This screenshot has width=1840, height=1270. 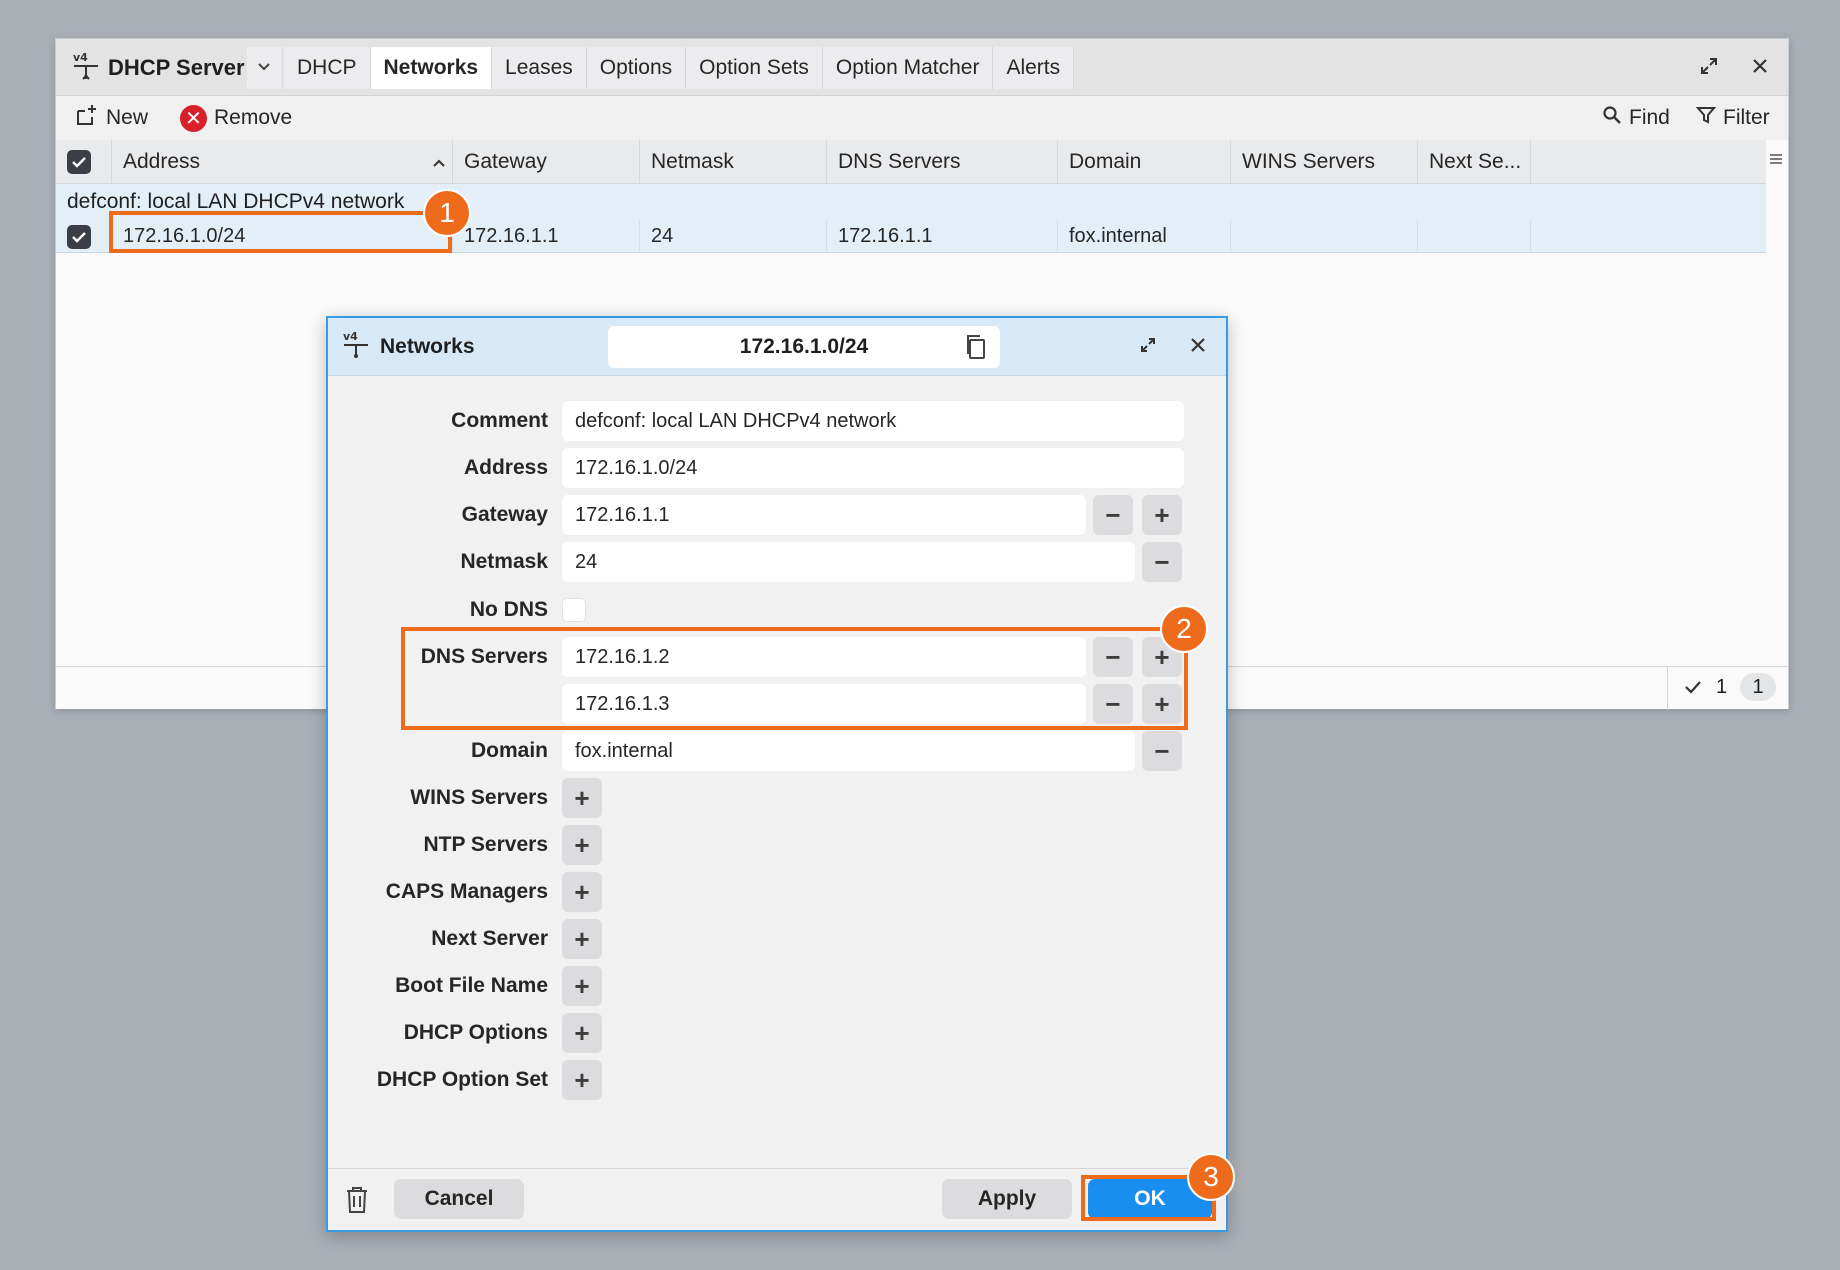 I want to click on trash-icon, so click(x=357, y=1202).